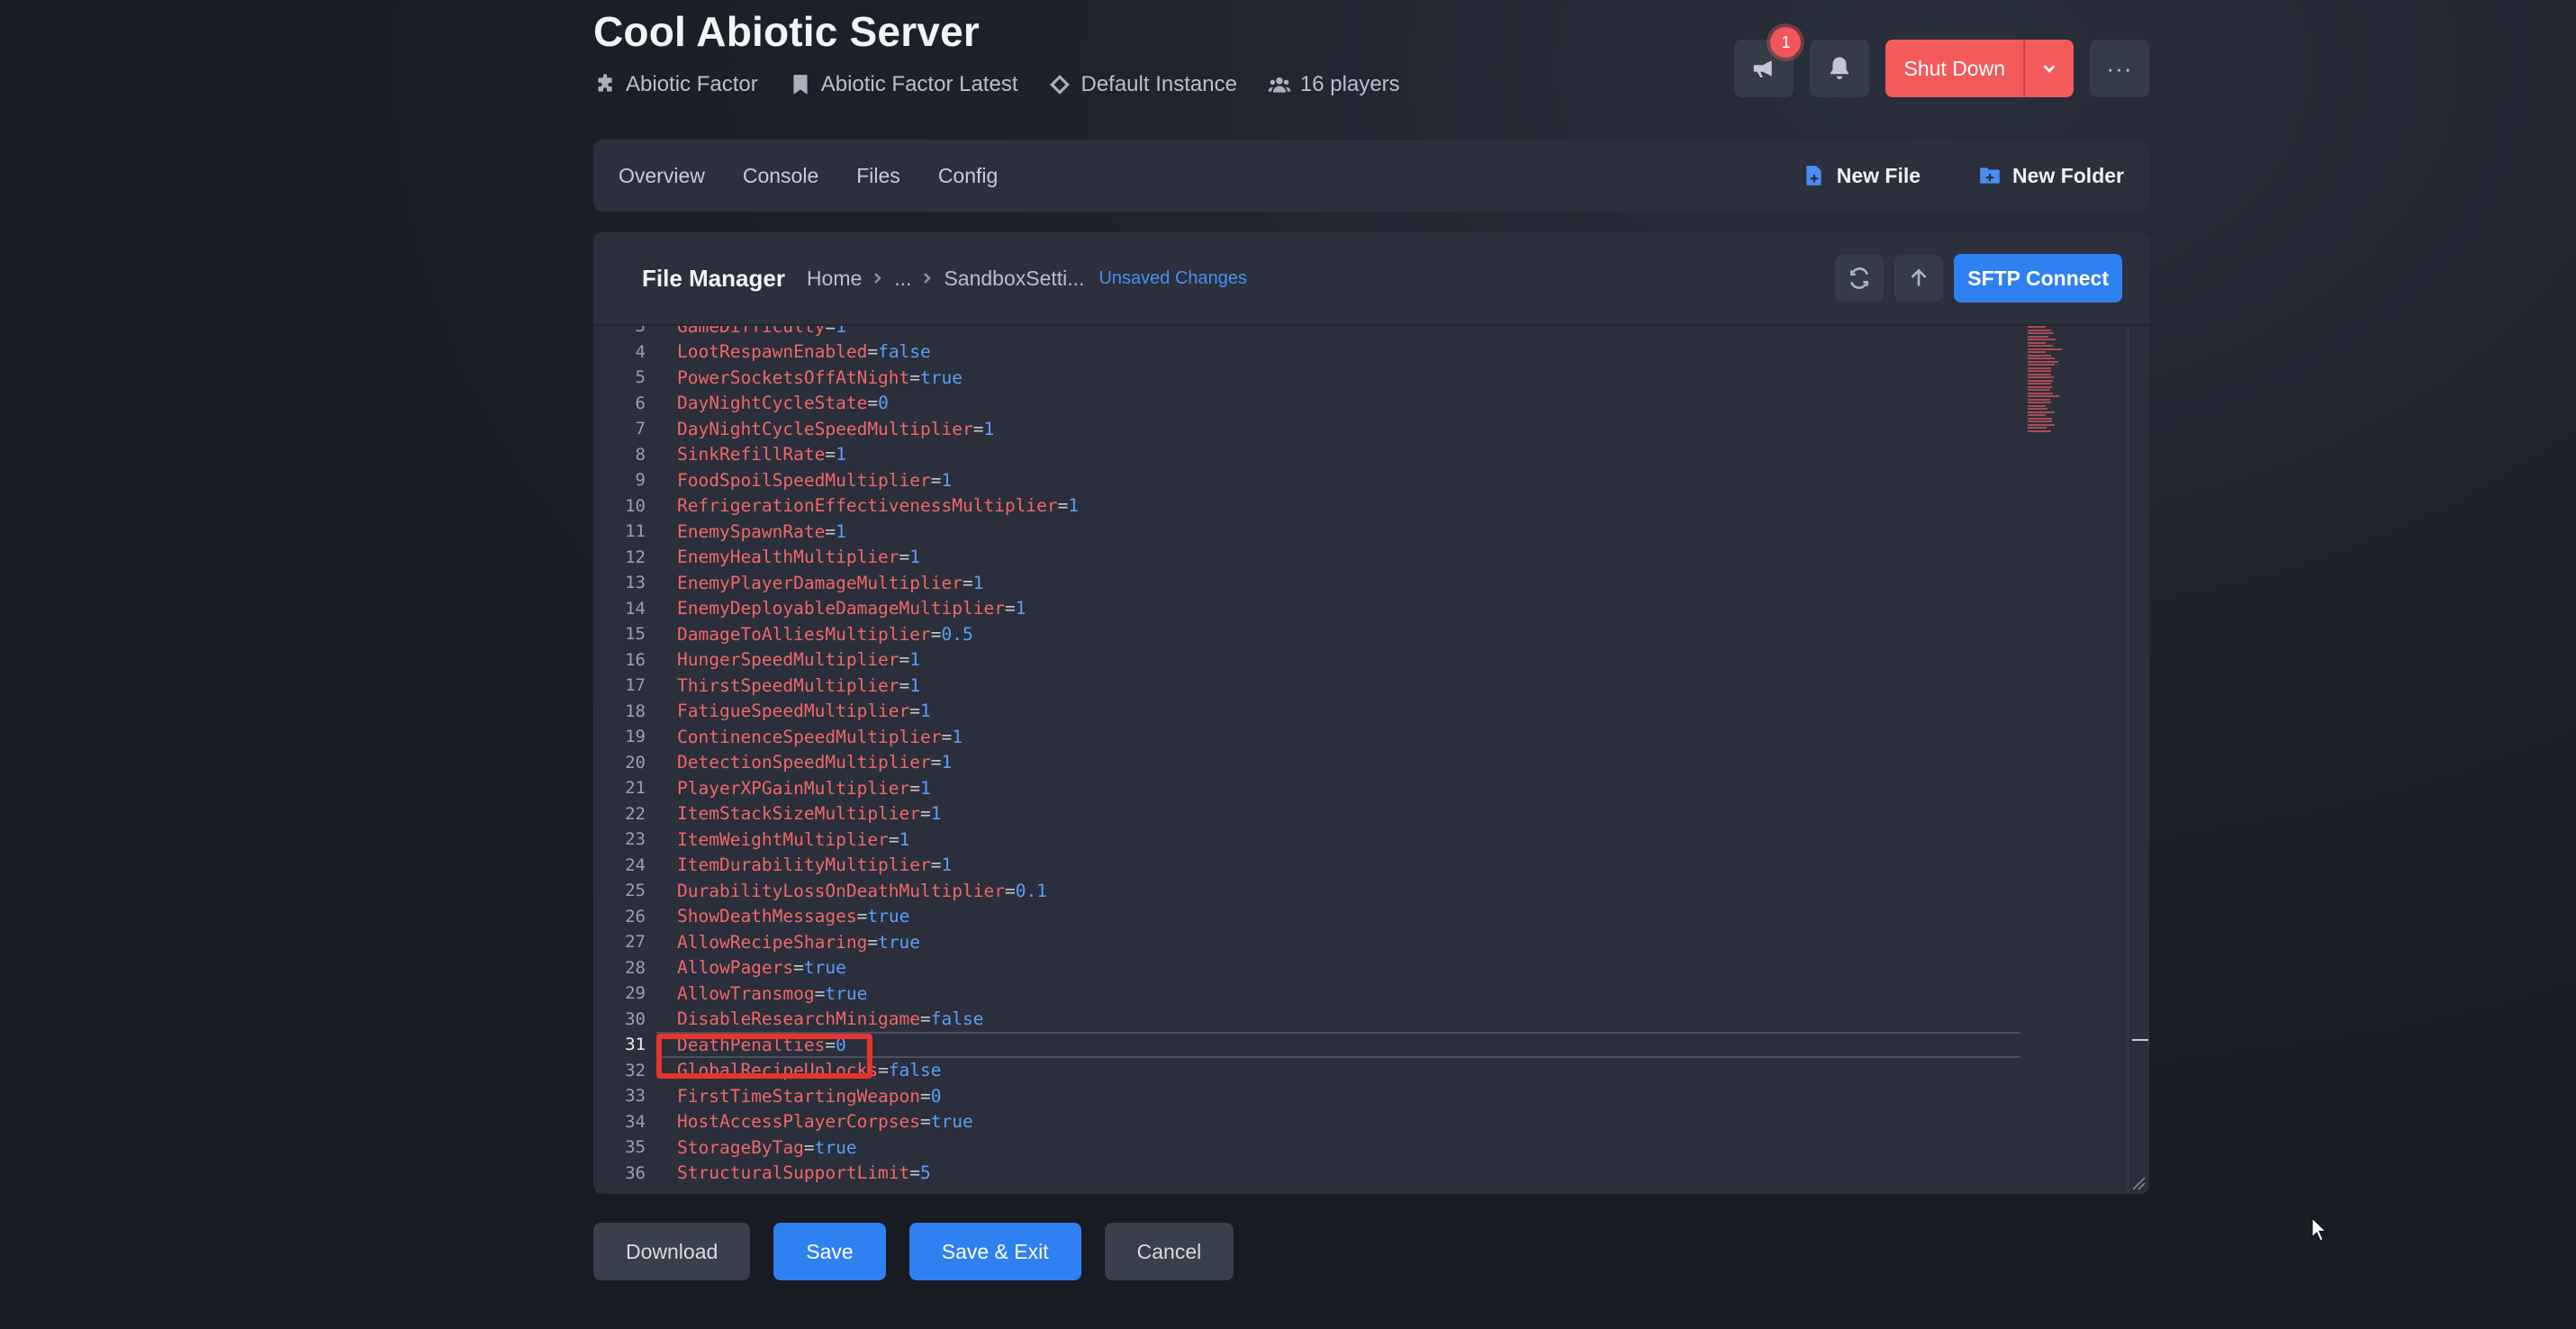  What do you see at coordinates (2138, 760) in the screenshot?
I see `editor-scrollbar` at bounding box center [2138, 760].